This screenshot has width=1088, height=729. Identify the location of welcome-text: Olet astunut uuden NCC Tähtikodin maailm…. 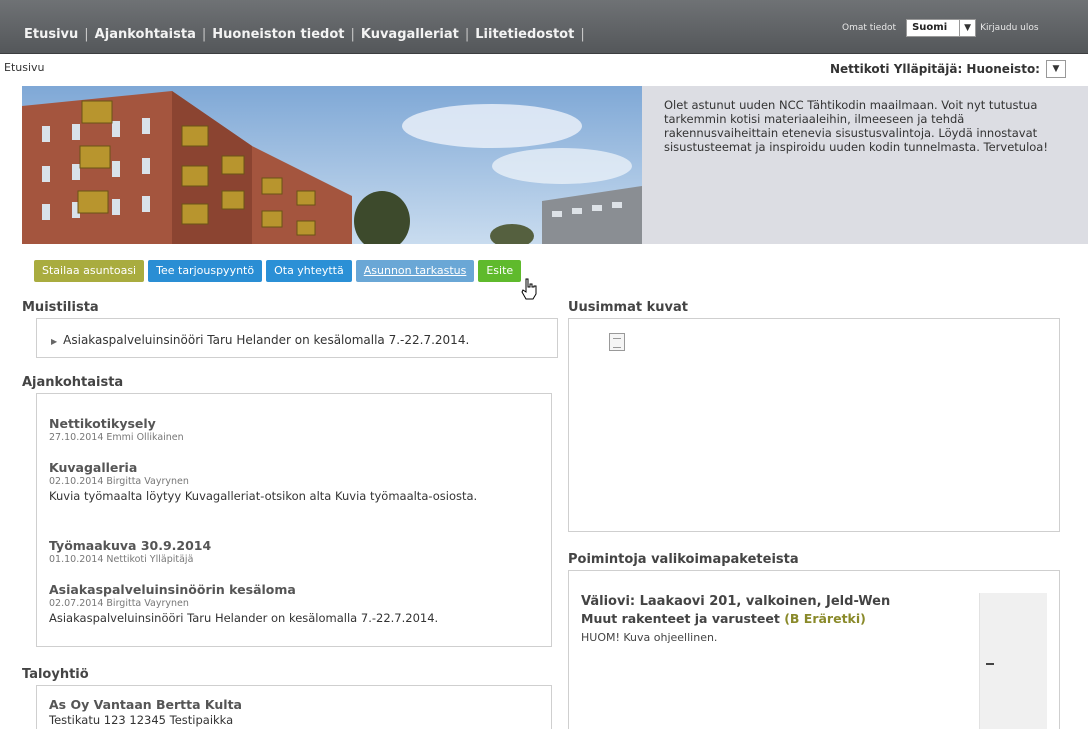
(856, 126).